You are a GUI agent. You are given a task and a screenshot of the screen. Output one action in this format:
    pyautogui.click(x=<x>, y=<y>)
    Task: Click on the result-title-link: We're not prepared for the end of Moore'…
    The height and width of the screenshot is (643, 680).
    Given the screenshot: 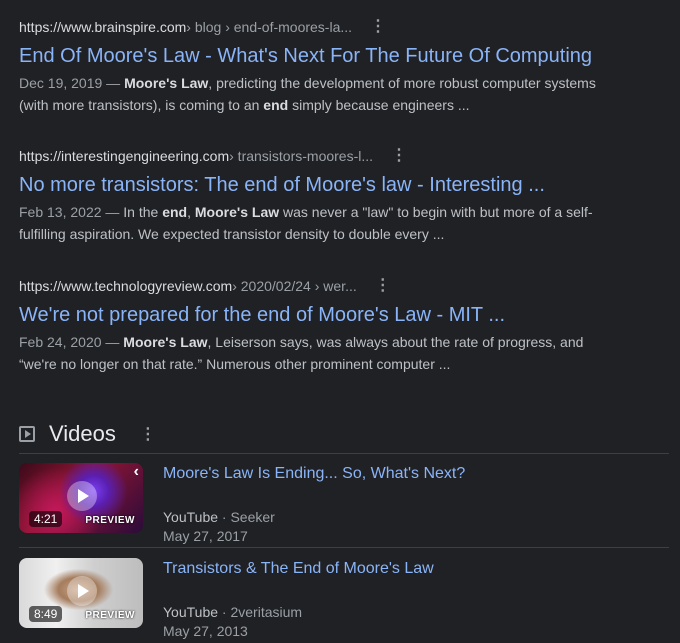 What is the action you would take?
    pyautogui.click(x=319, y=315)
    